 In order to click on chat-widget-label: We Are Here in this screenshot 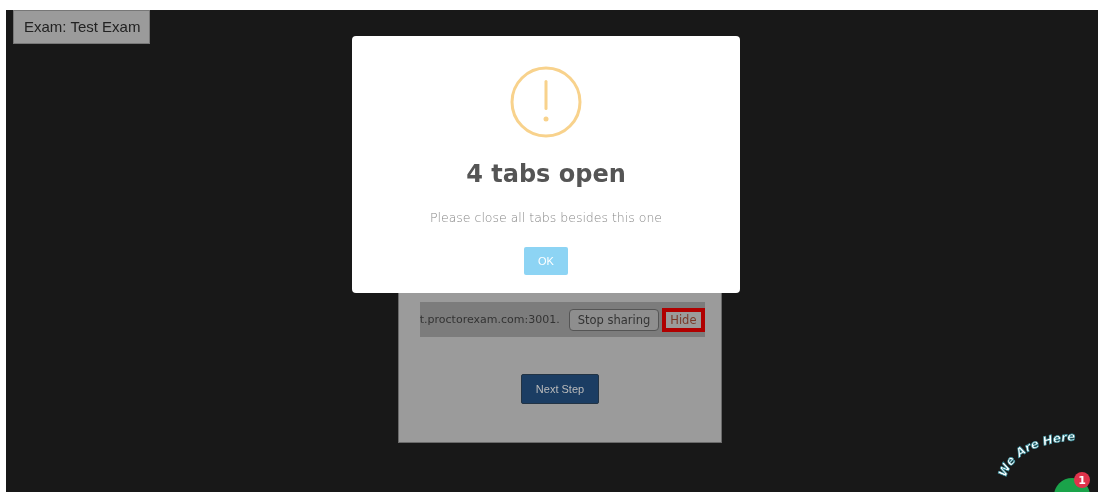, I will do `click(1035, 454)`.